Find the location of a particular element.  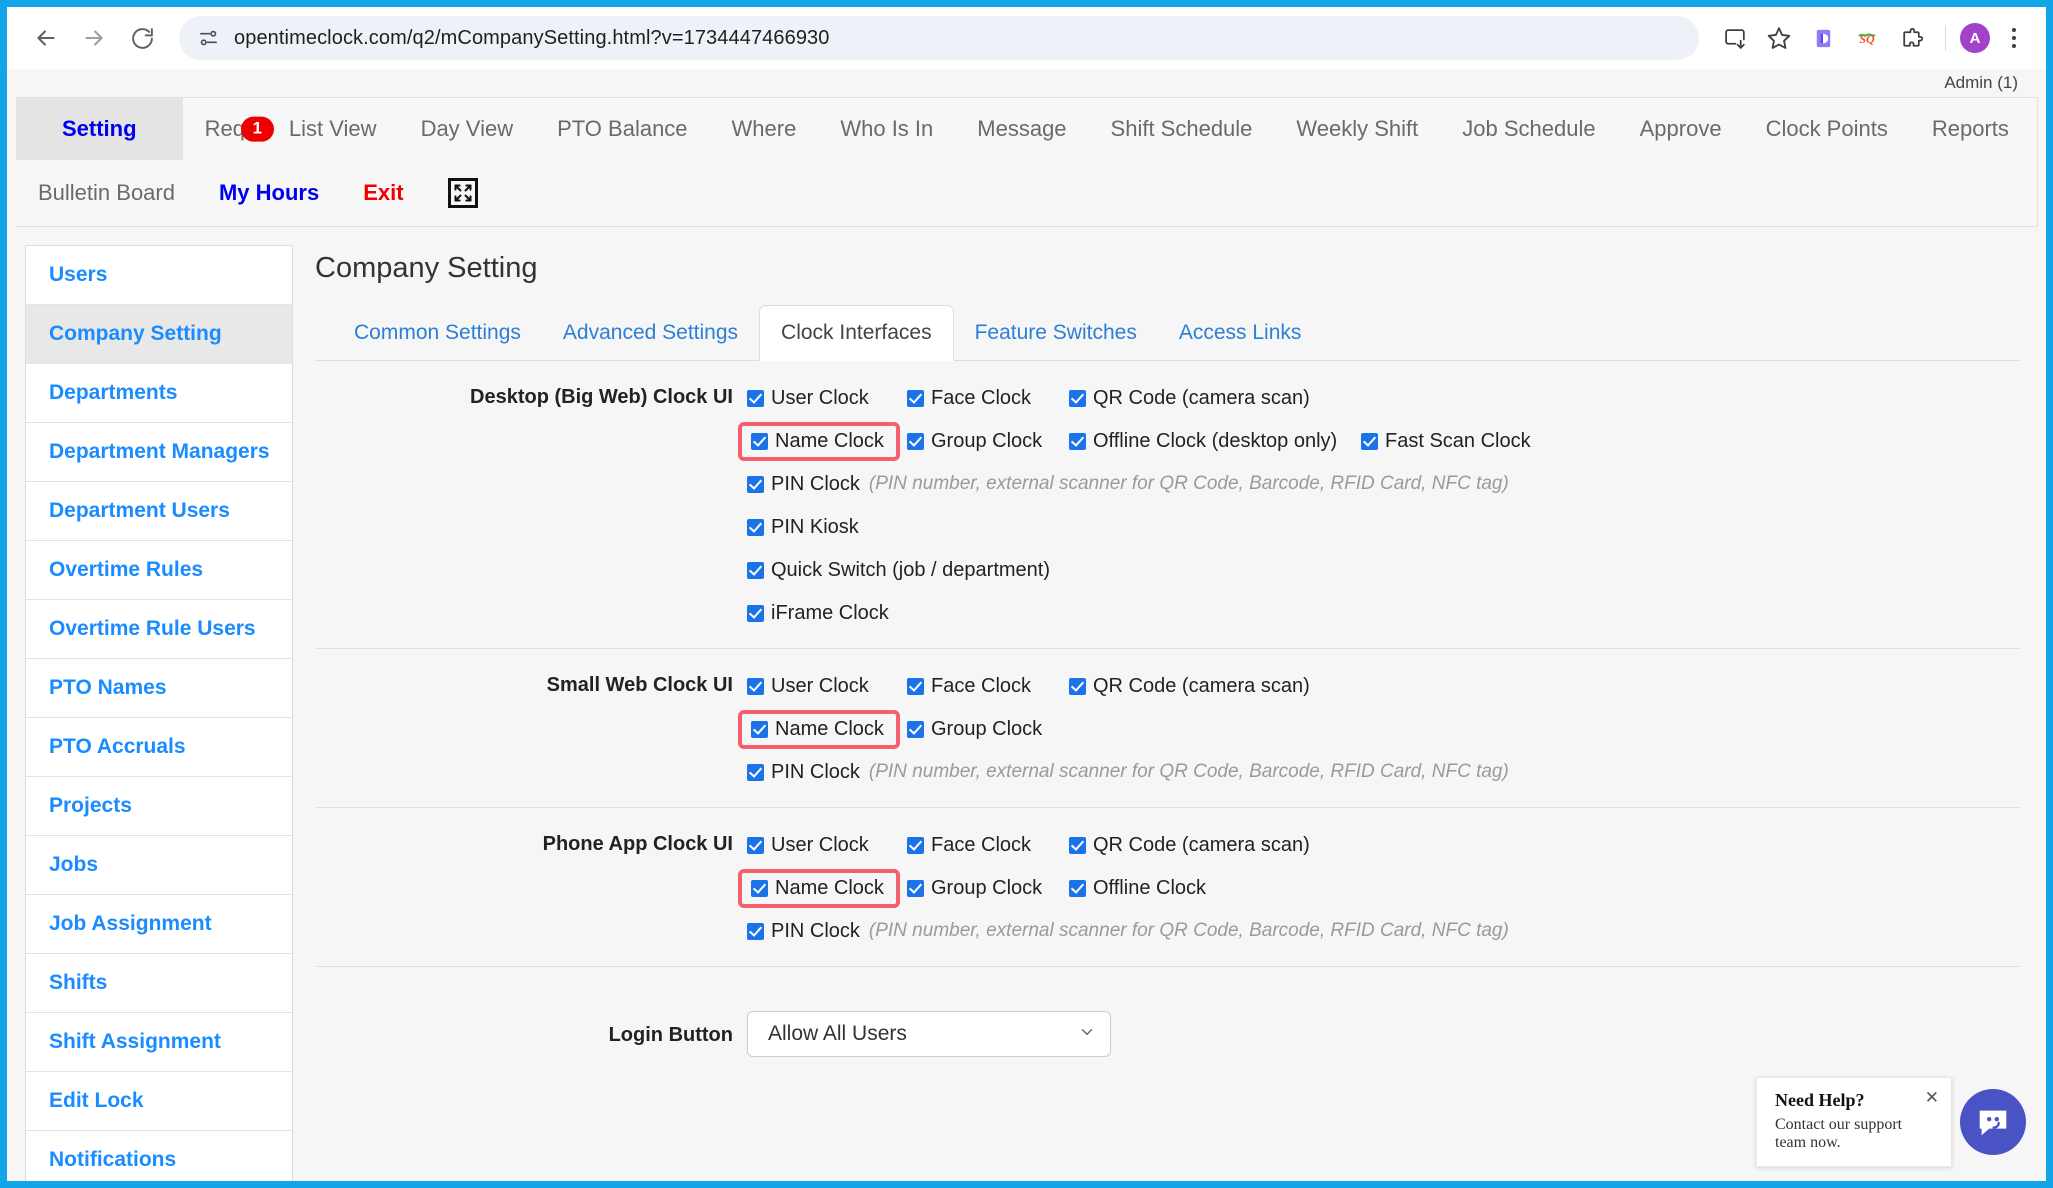

admin-label: Admin (1) is located at coordinates (1981, 82).